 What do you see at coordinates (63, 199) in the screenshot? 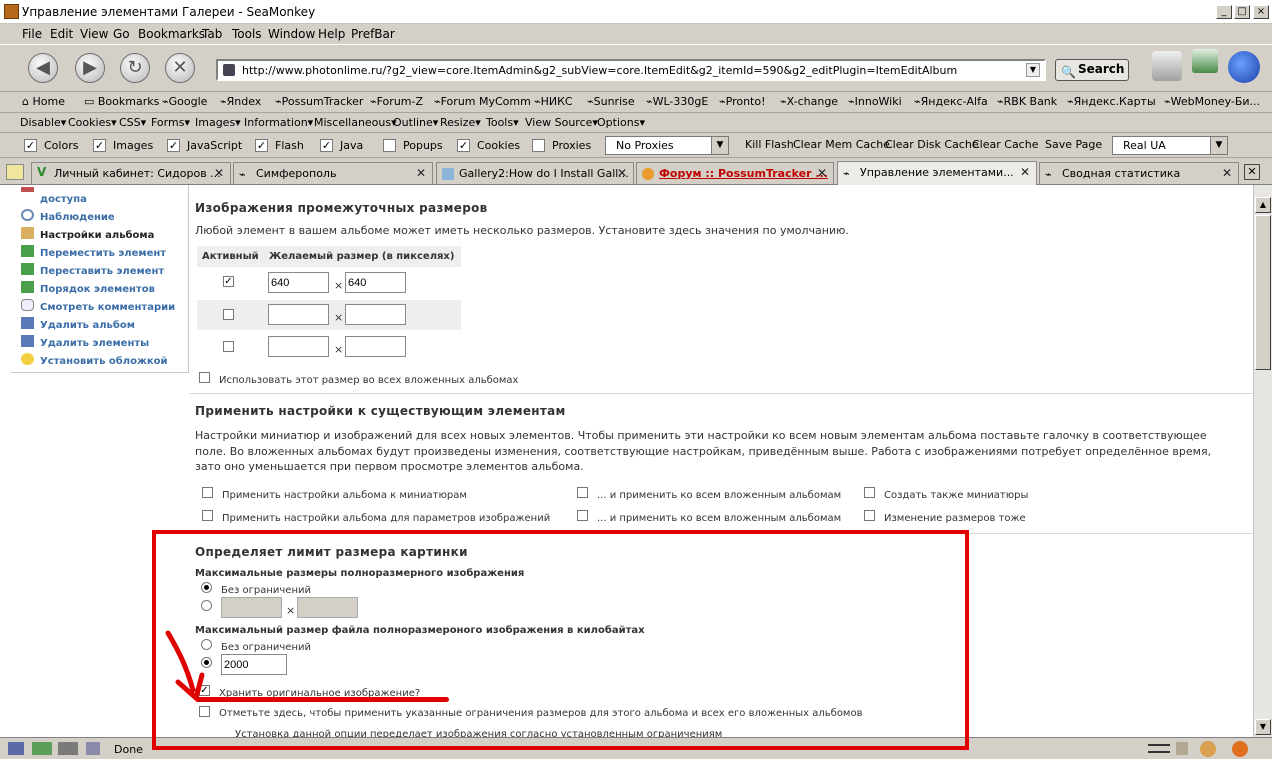
I see `sidebar-item-permissions: доступа` at bounding box center [63, 199].